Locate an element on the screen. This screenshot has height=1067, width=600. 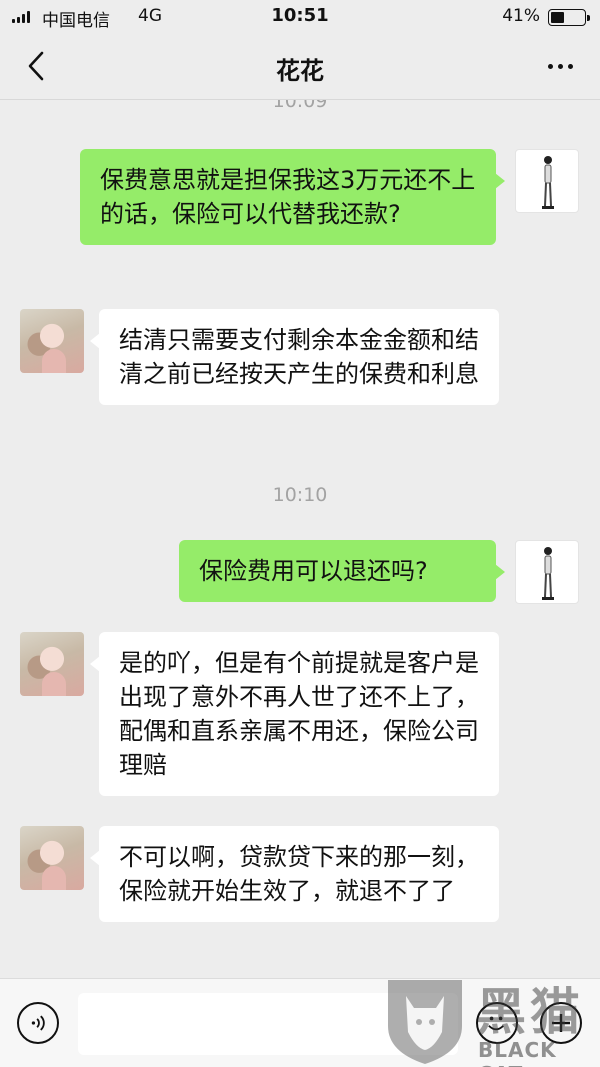
incoming-message: 结清只需要支付剩余本金金额和结清之前已经按天产生的保费和利息 is located at coordinates (294, 357).